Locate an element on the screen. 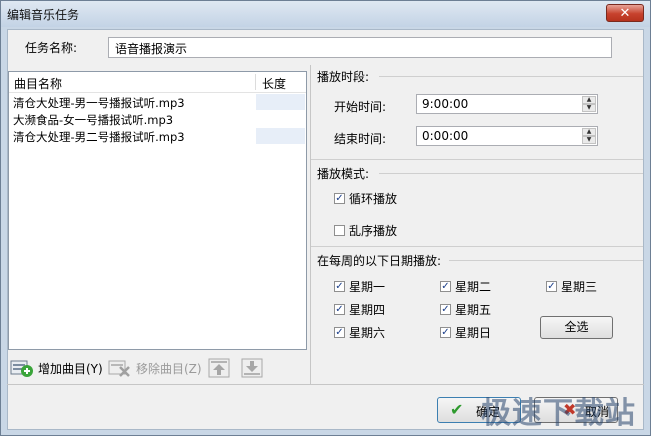 This screenshot has width=651, height=436. wednesday-checkbox: ✓ 星期三 is located at coordinates (571, 286).